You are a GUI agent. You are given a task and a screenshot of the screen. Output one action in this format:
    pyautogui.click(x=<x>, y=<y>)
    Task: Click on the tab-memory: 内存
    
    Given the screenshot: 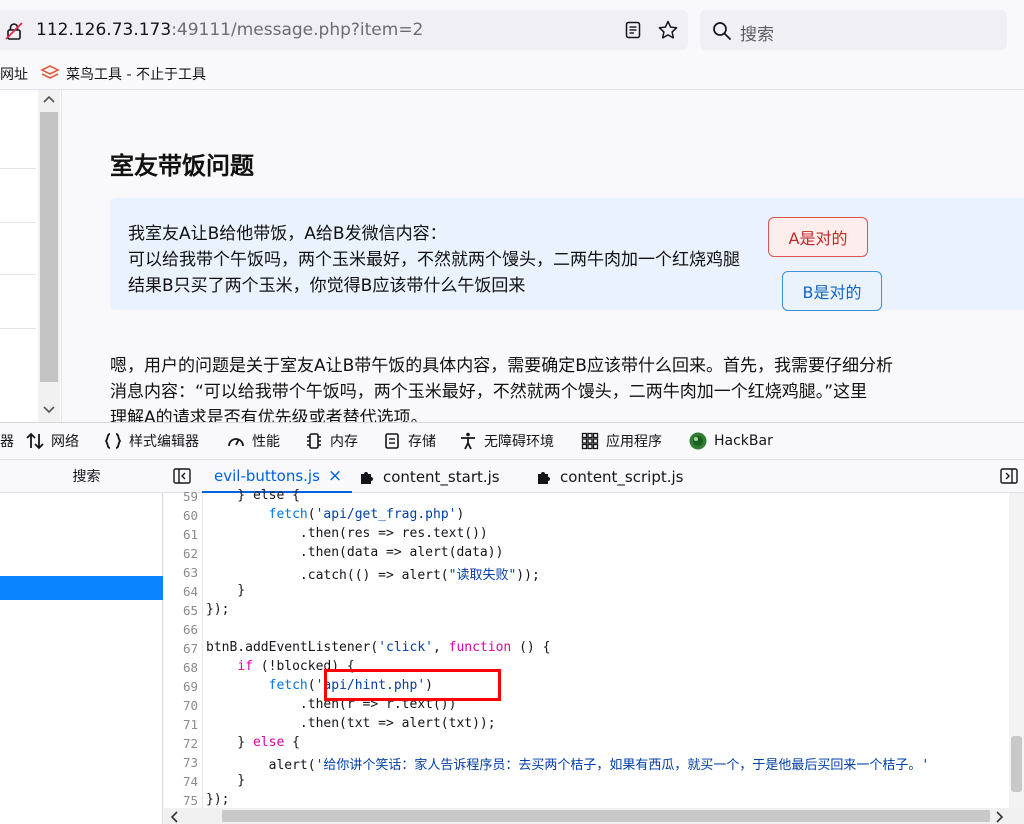 What is the action you would take?
    pyautogui.click(x=331, y=441)
    